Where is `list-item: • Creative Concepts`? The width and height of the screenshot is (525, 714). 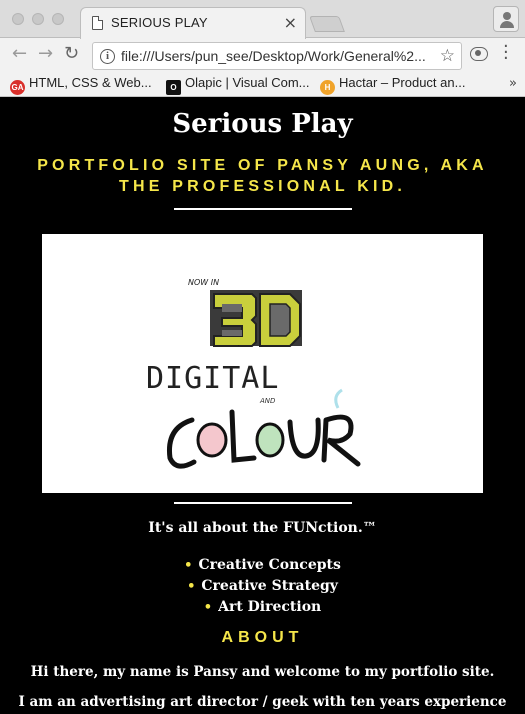 list-item: • Creative Concepts is located at coordinates (262, 565).